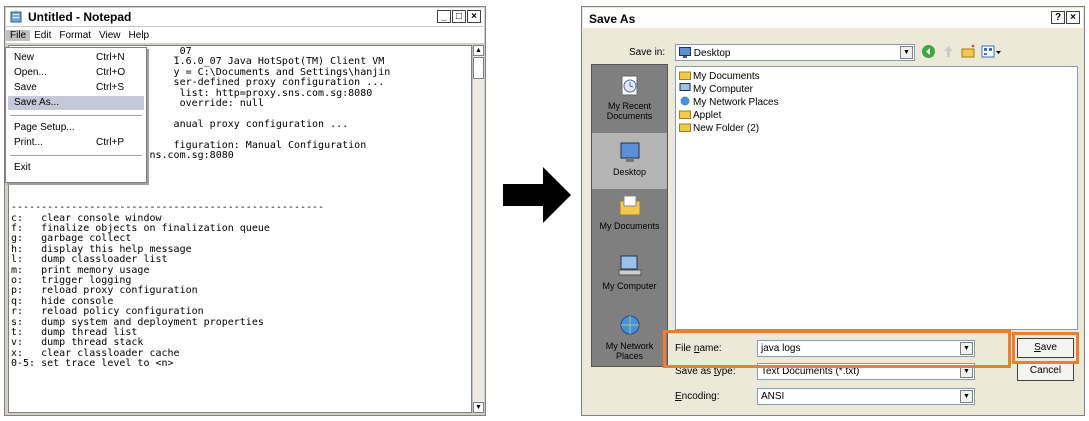 The width and height of the screenshot is (1089, 421). Describe the element at coordinates (459, 16) in the screenshot. I see `maximize-button: □` at that location.